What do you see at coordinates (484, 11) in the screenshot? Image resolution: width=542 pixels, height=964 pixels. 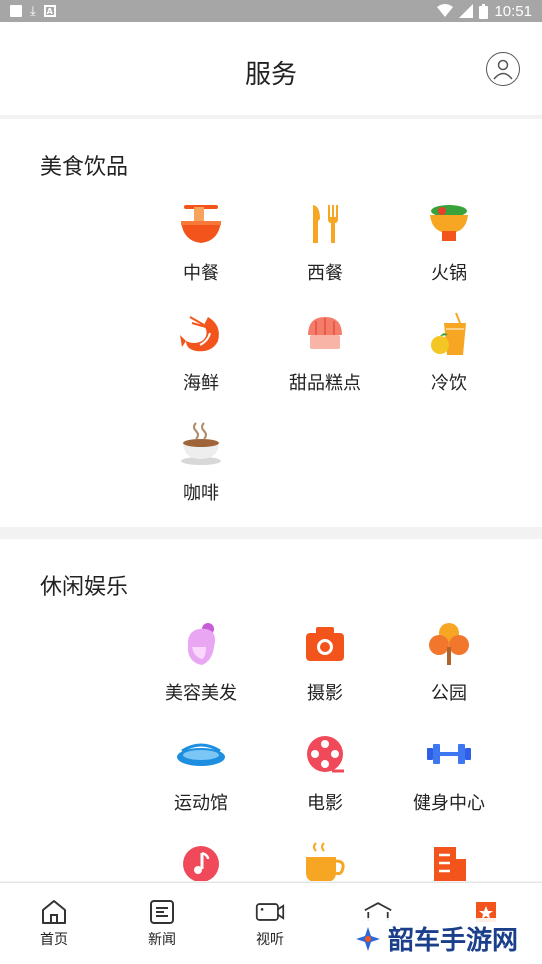 I see `battery-icon` at bounding box center [484, 11].